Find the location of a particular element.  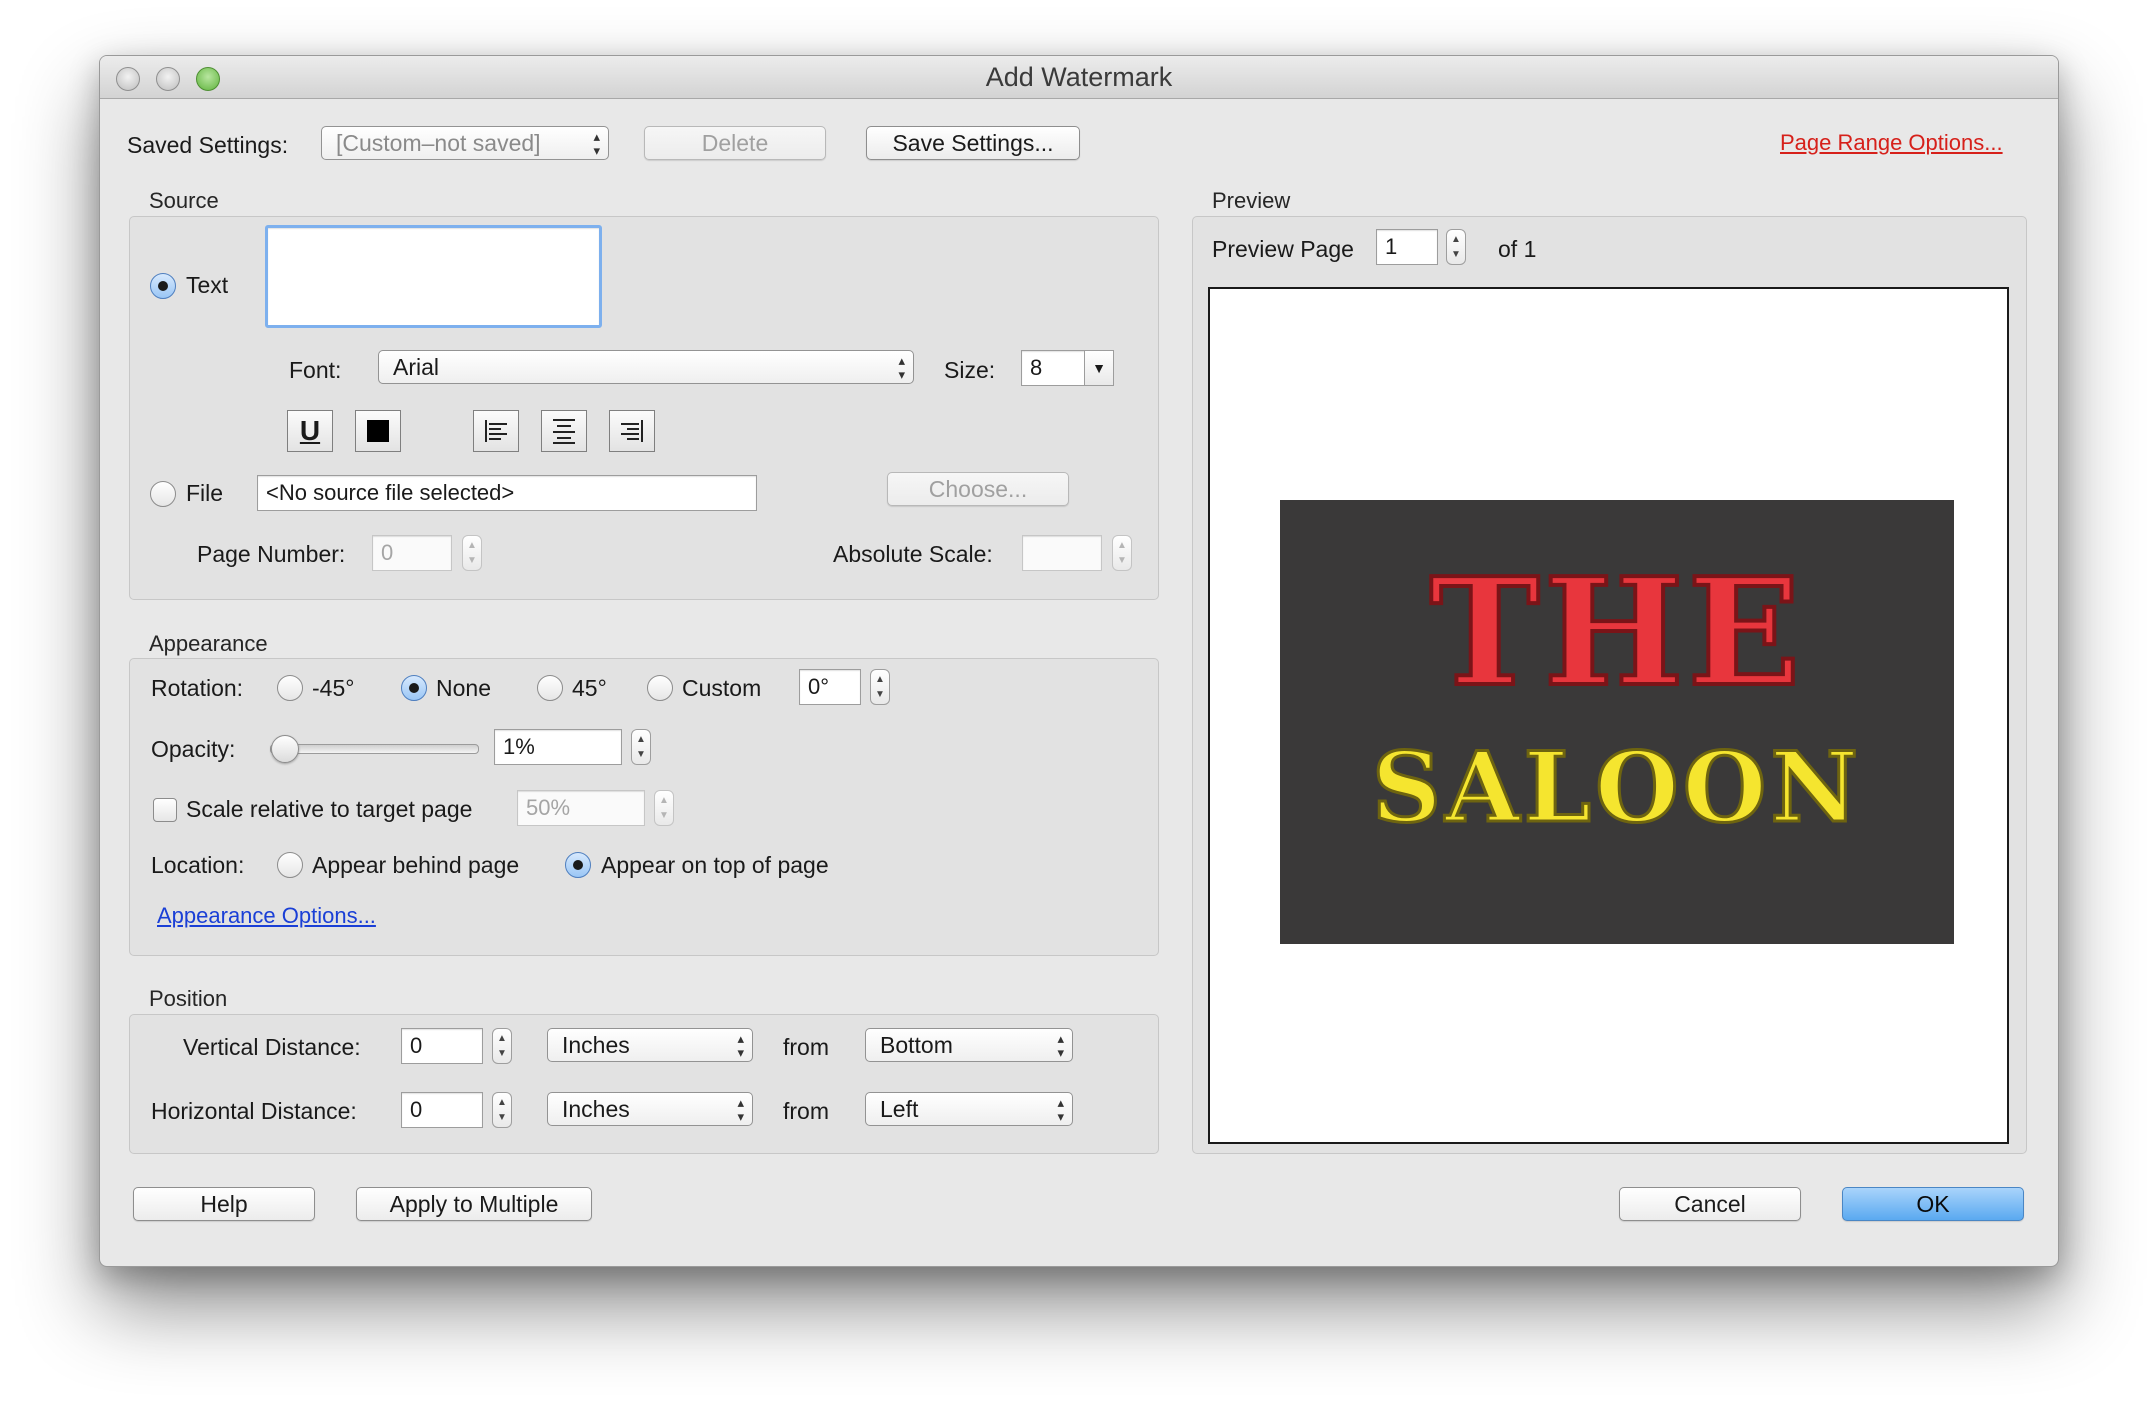

page-number-stepper: ▲ ▼ is located at coordinates (472, 553).